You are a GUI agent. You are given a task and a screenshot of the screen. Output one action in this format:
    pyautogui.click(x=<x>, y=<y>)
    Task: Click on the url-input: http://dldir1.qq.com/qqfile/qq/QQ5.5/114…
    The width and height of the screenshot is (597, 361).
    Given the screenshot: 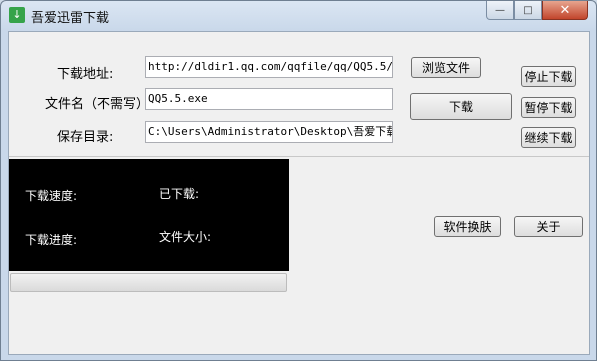 What is the action you would take?
    pyautogui.click(x=269, y=67)
    